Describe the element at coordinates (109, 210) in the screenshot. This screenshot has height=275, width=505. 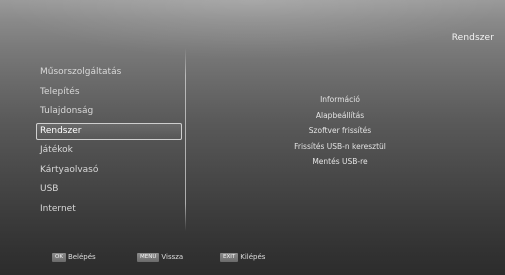
I see `menu-item-internet: Internet` at that location.